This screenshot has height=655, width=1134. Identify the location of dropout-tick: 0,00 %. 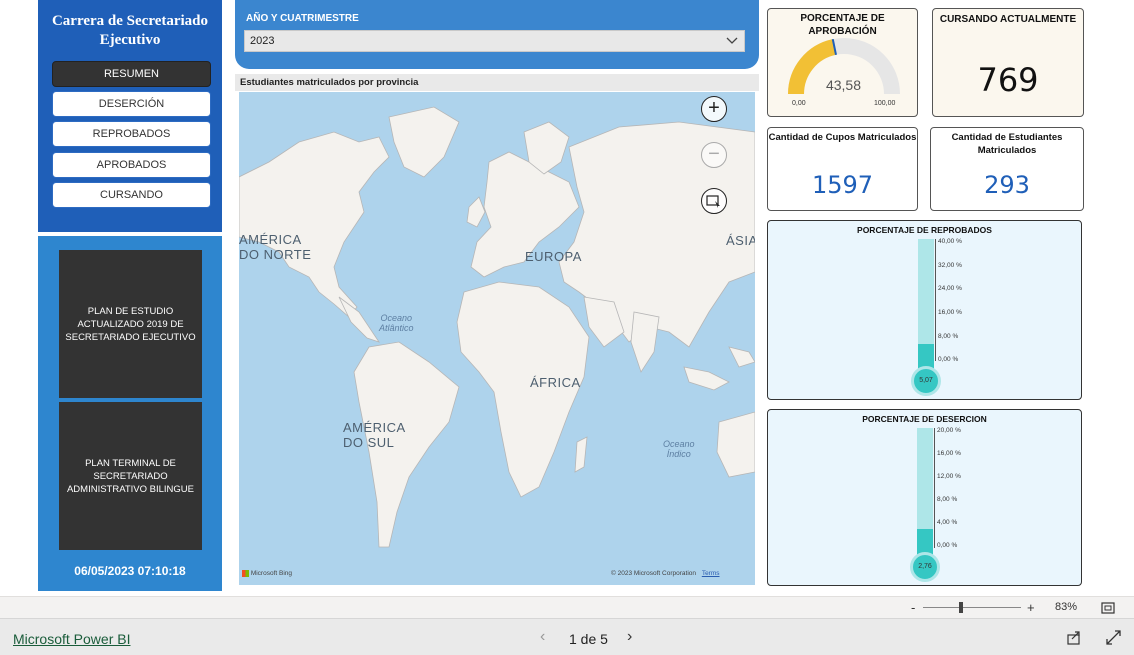
(947, 545).